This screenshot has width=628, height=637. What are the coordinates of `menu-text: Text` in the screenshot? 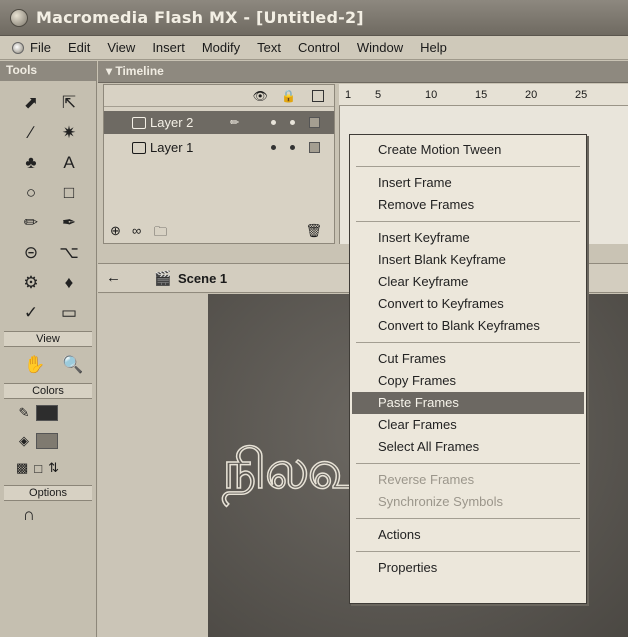 It's located at (269, 47).